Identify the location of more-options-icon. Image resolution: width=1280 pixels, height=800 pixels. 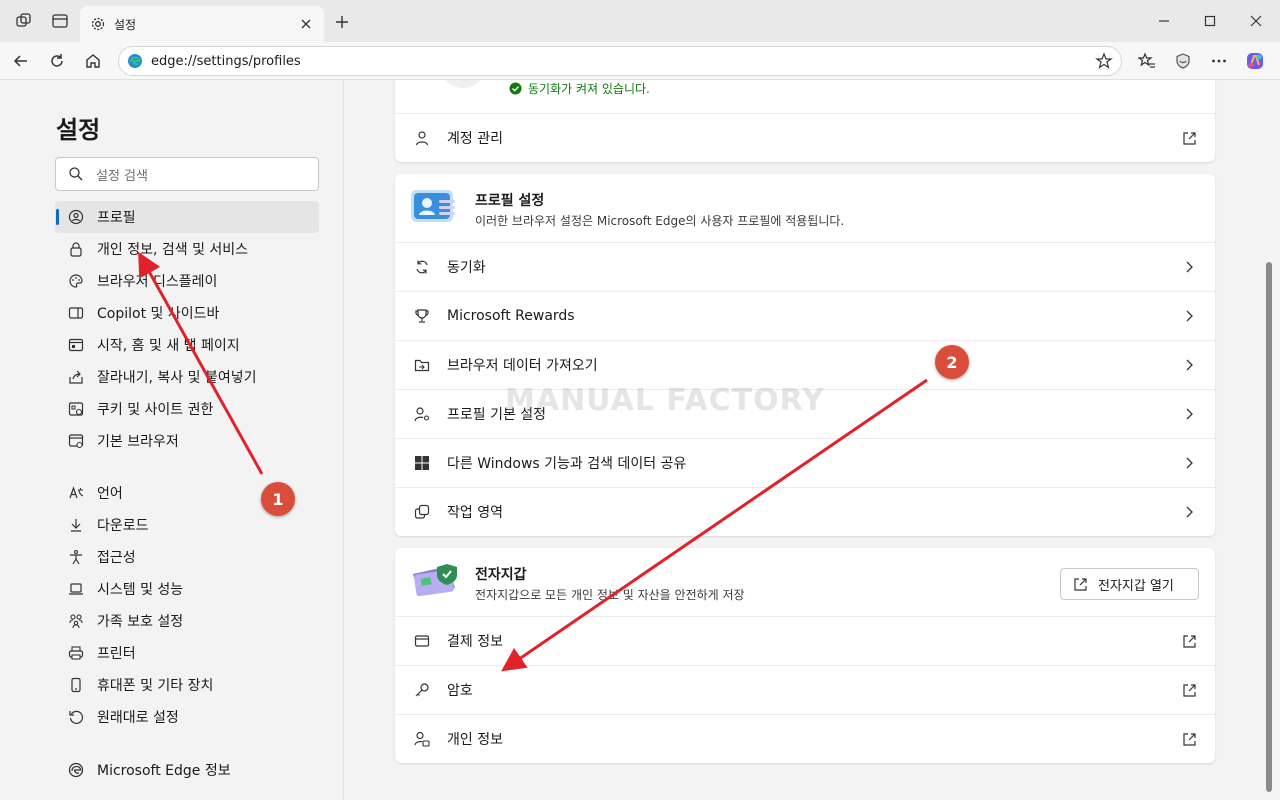
(1219, 61).